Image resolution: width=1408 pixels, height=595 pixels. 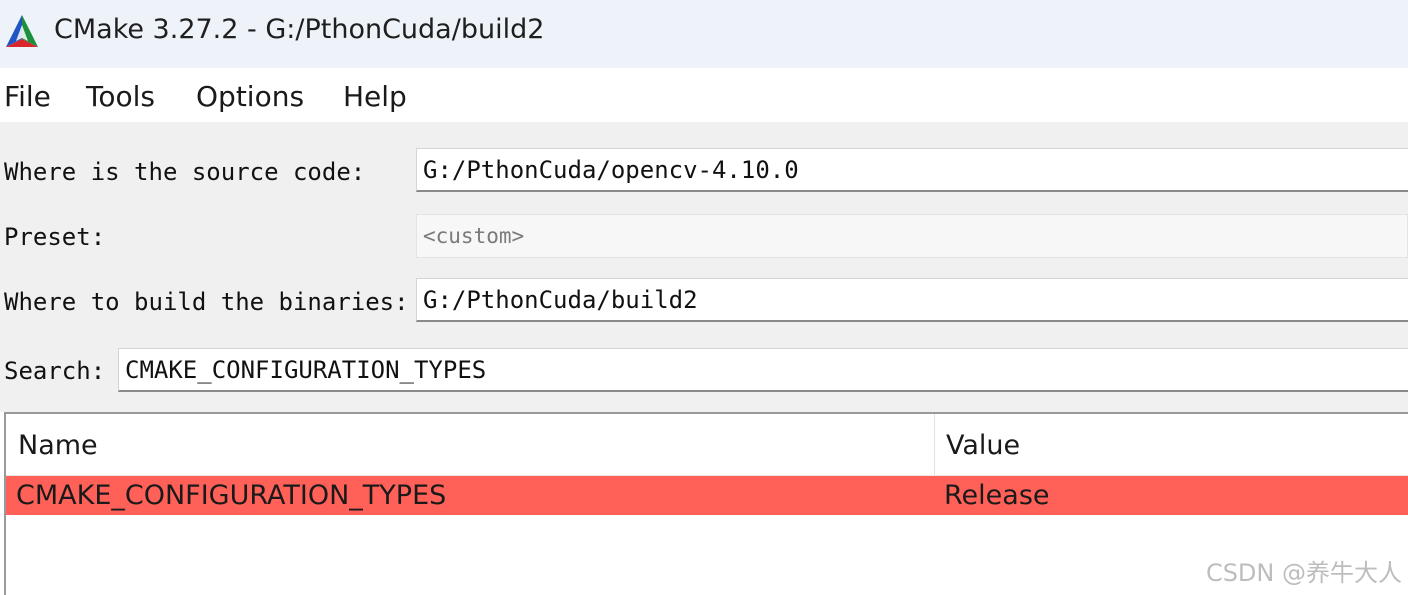 What do you see at coordinates (983, 445) in the screenshot?
I see `column-header-value: Value` at bounding box center [983, 445].